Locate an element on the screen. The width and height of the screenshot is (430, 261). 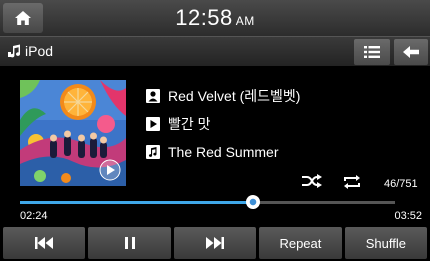
album-row: The Red Summer is located at coordinates (223, 152).